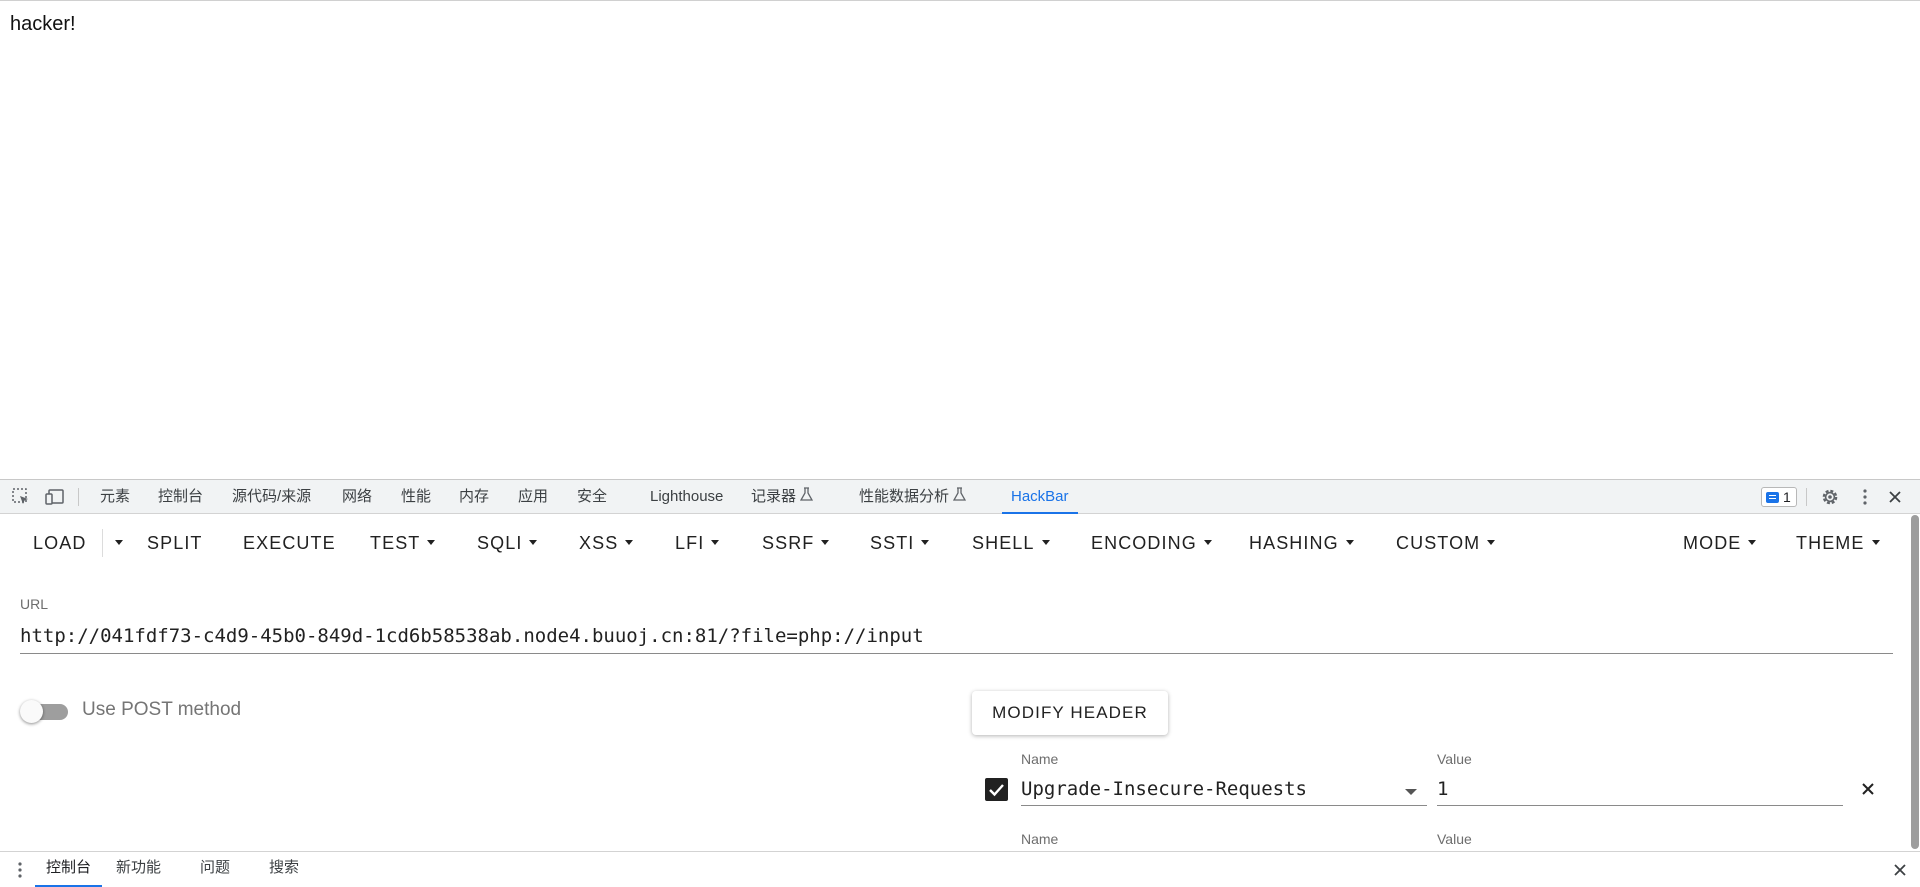  What do you see at coordinates (774, 496) in the screenshot?
I see `tab-recorder-label: 记录器` at bounding box center [774, 496].